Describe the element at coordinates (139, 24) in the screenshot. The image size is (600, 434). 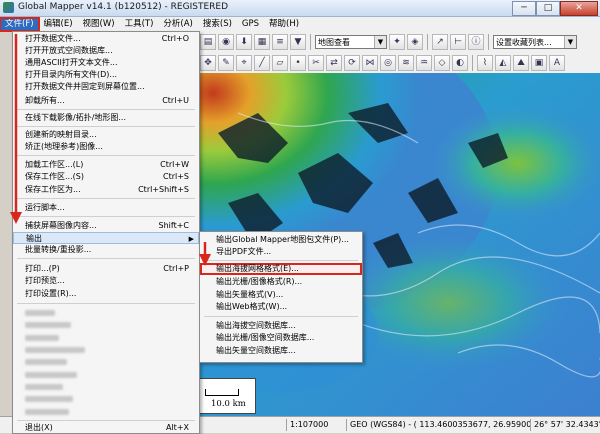
I see `menu-tools: 工具(T)` at that location.